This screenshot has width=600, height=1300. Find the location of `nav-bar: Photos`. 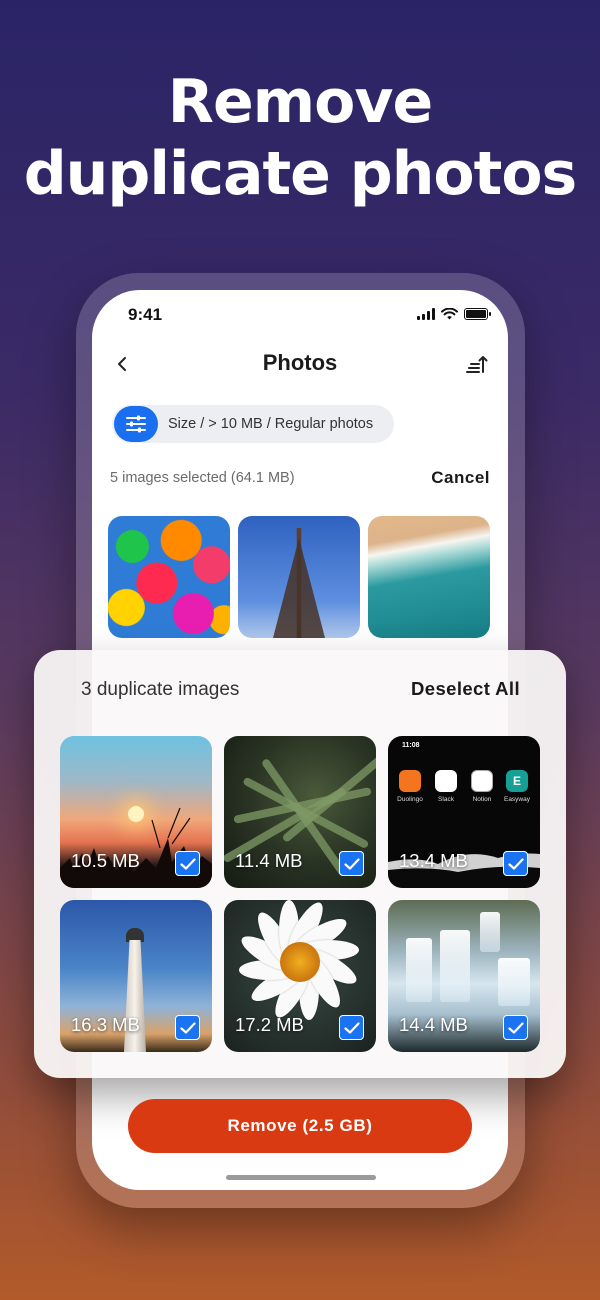

nav-bar: Photos is located at coordinates (300, 364).